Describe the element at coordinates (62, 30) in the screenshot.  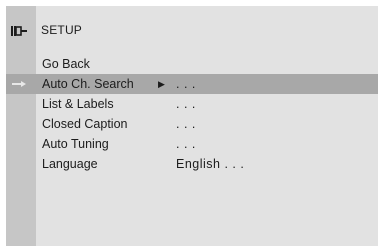
I see `menu-title: SETUP` at that location.